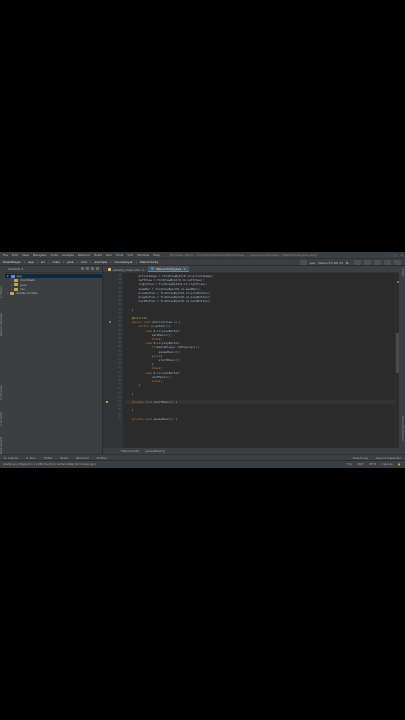 The image size is (405, 720). I want to click on run-icon: ▶, so click(348, 262).